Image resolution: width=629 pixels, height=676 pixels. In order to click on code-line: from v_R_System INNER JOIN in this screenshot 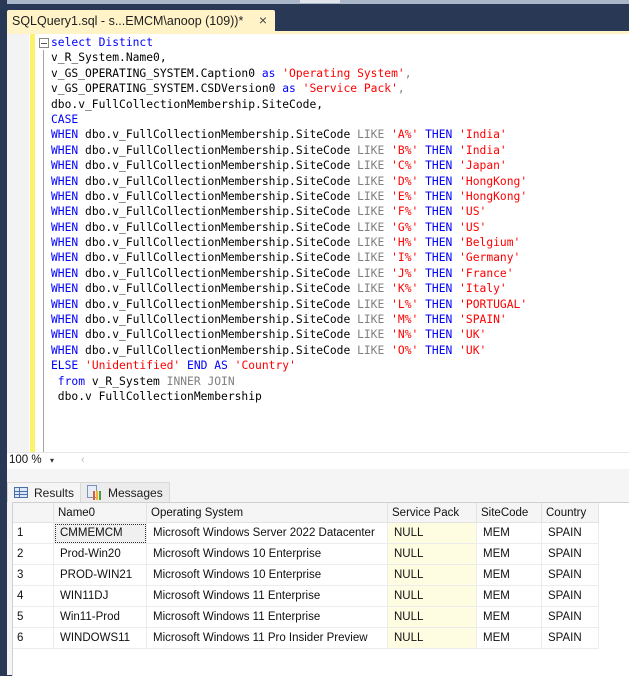, I will do `click(283, 381)`.